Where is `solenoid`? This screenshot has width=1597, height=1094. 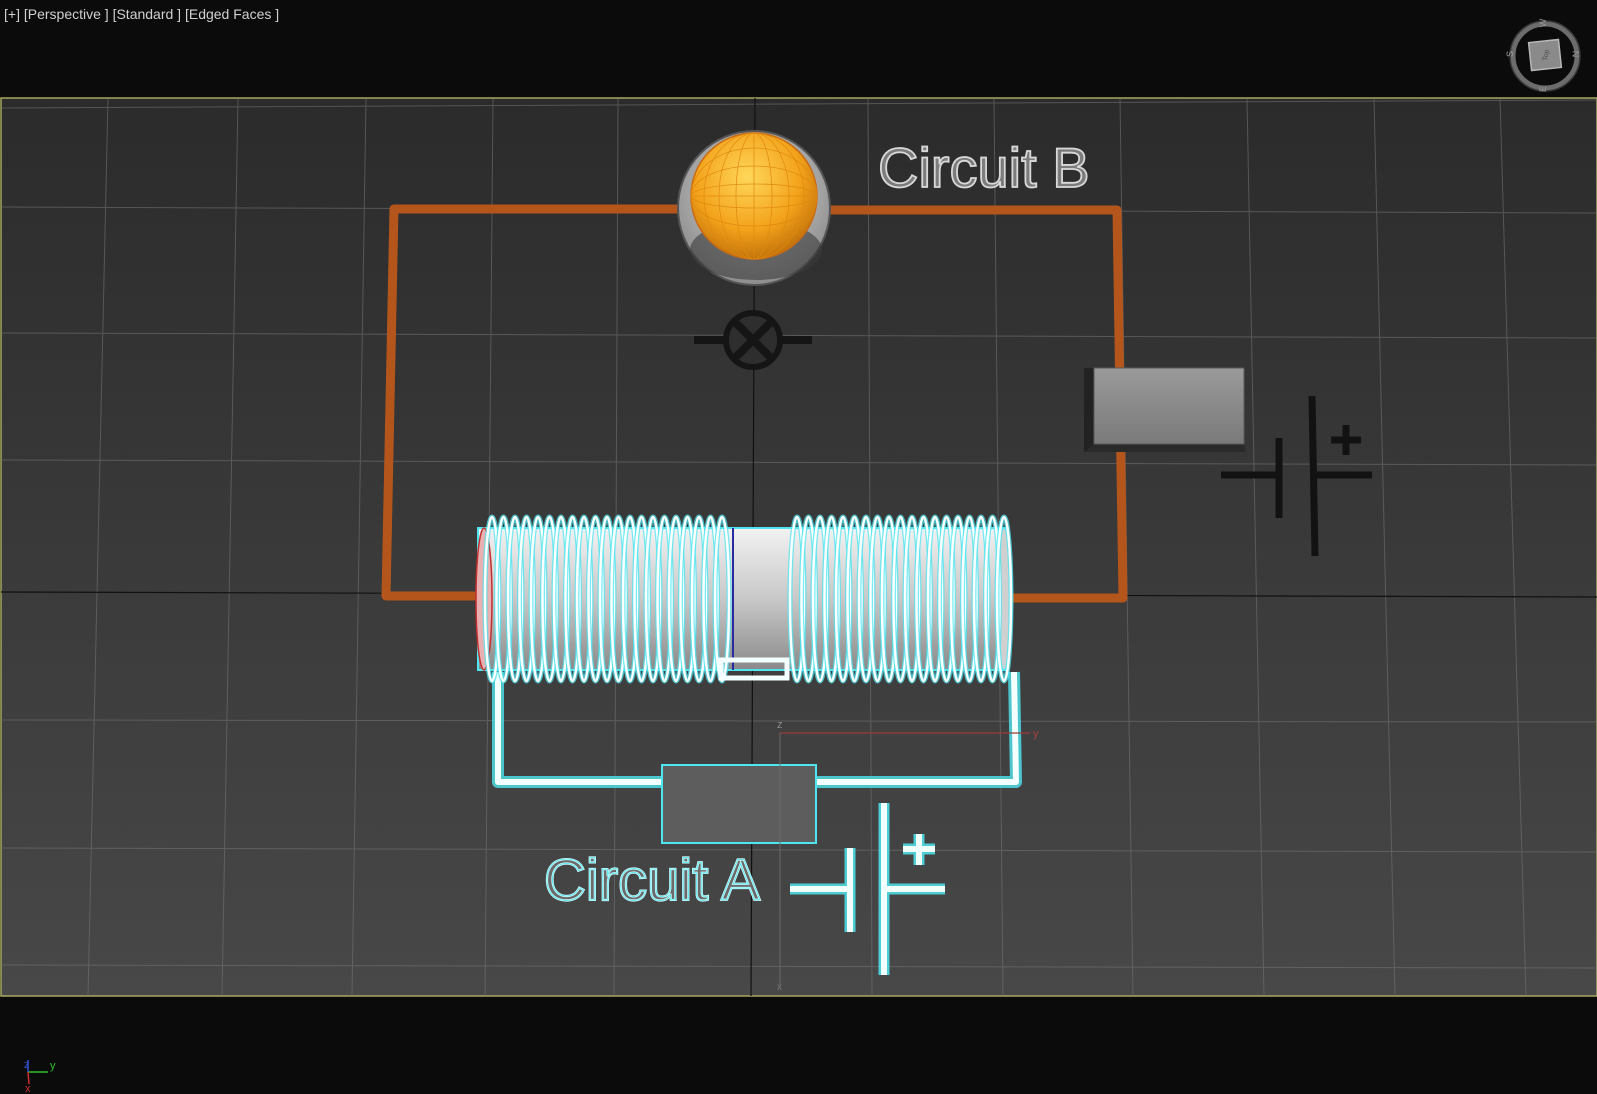 solenoid is located at coordinates (744, 599).